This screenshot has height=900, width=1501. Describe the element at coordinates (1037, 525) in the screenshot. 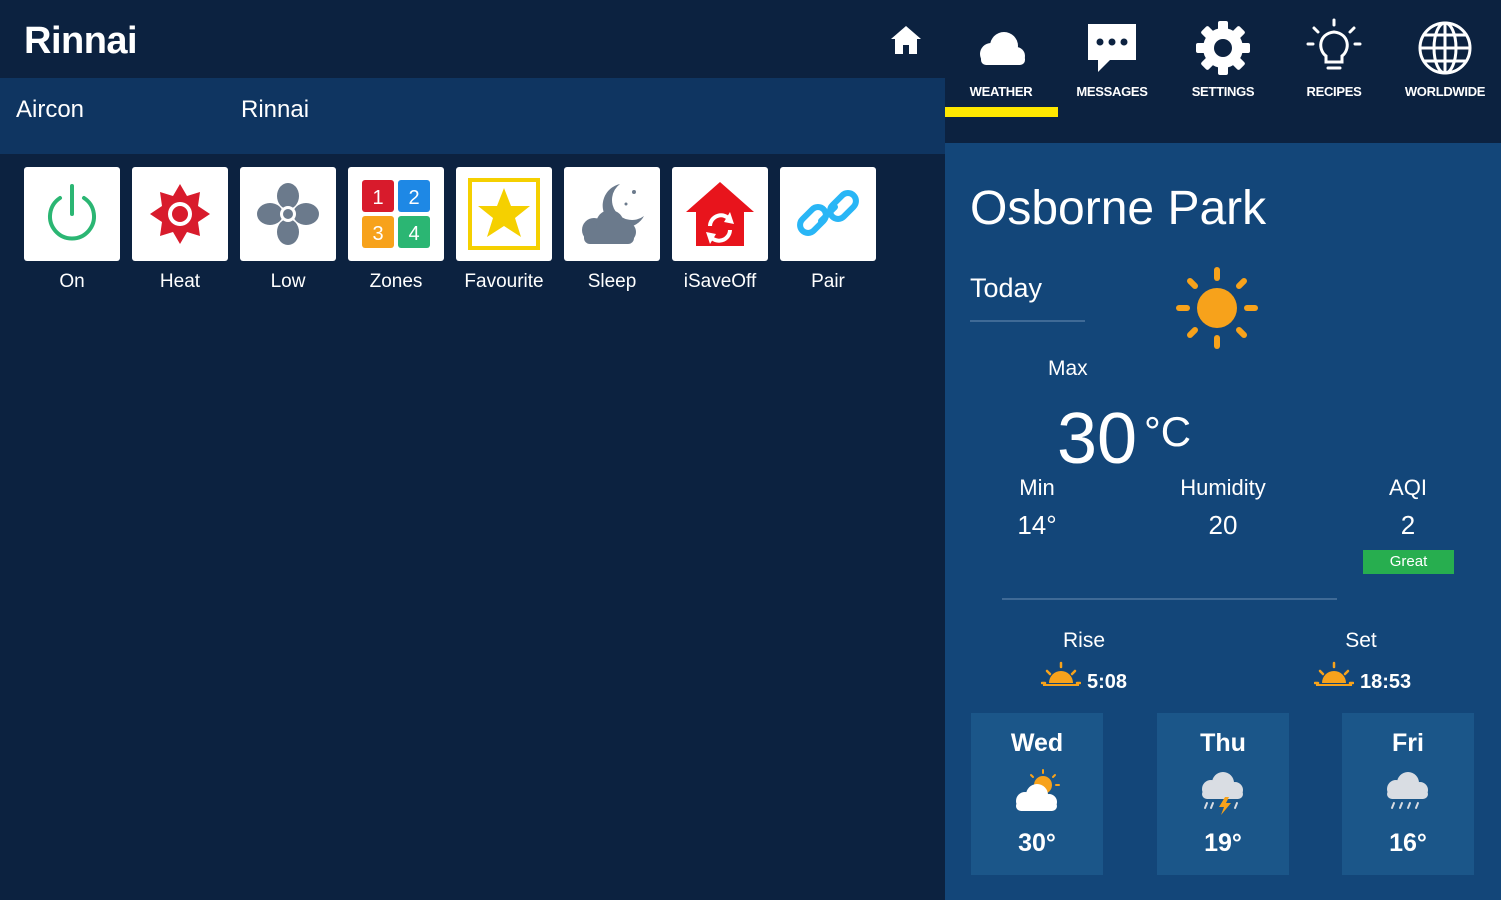

I see `min-value: 14°` at that location.